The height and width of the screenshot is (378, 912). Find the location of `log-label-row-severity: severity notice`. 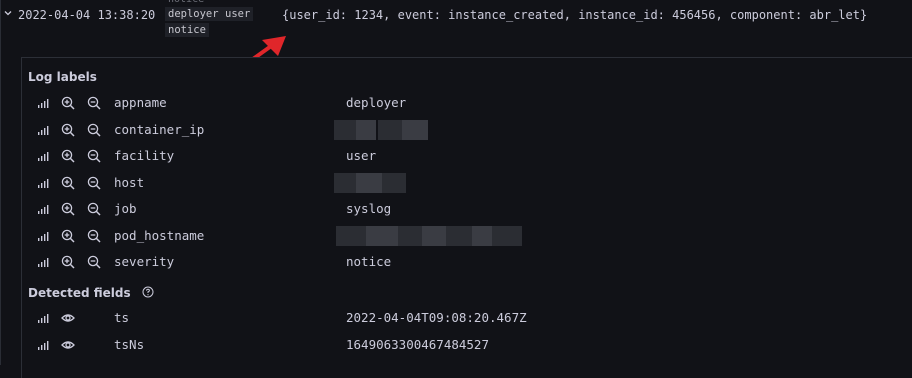

log-label-row-severity: severity notice is located at coordinates (467, 262).